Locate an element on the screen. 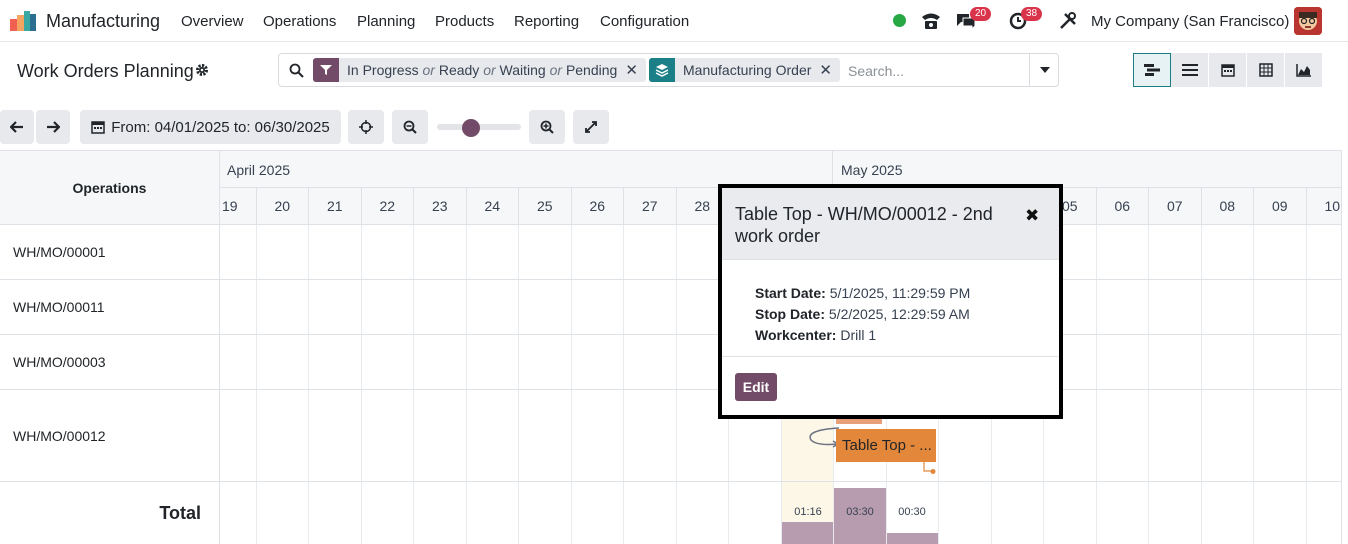  app-name: Manufacturing is located at coordinates (103, 21).